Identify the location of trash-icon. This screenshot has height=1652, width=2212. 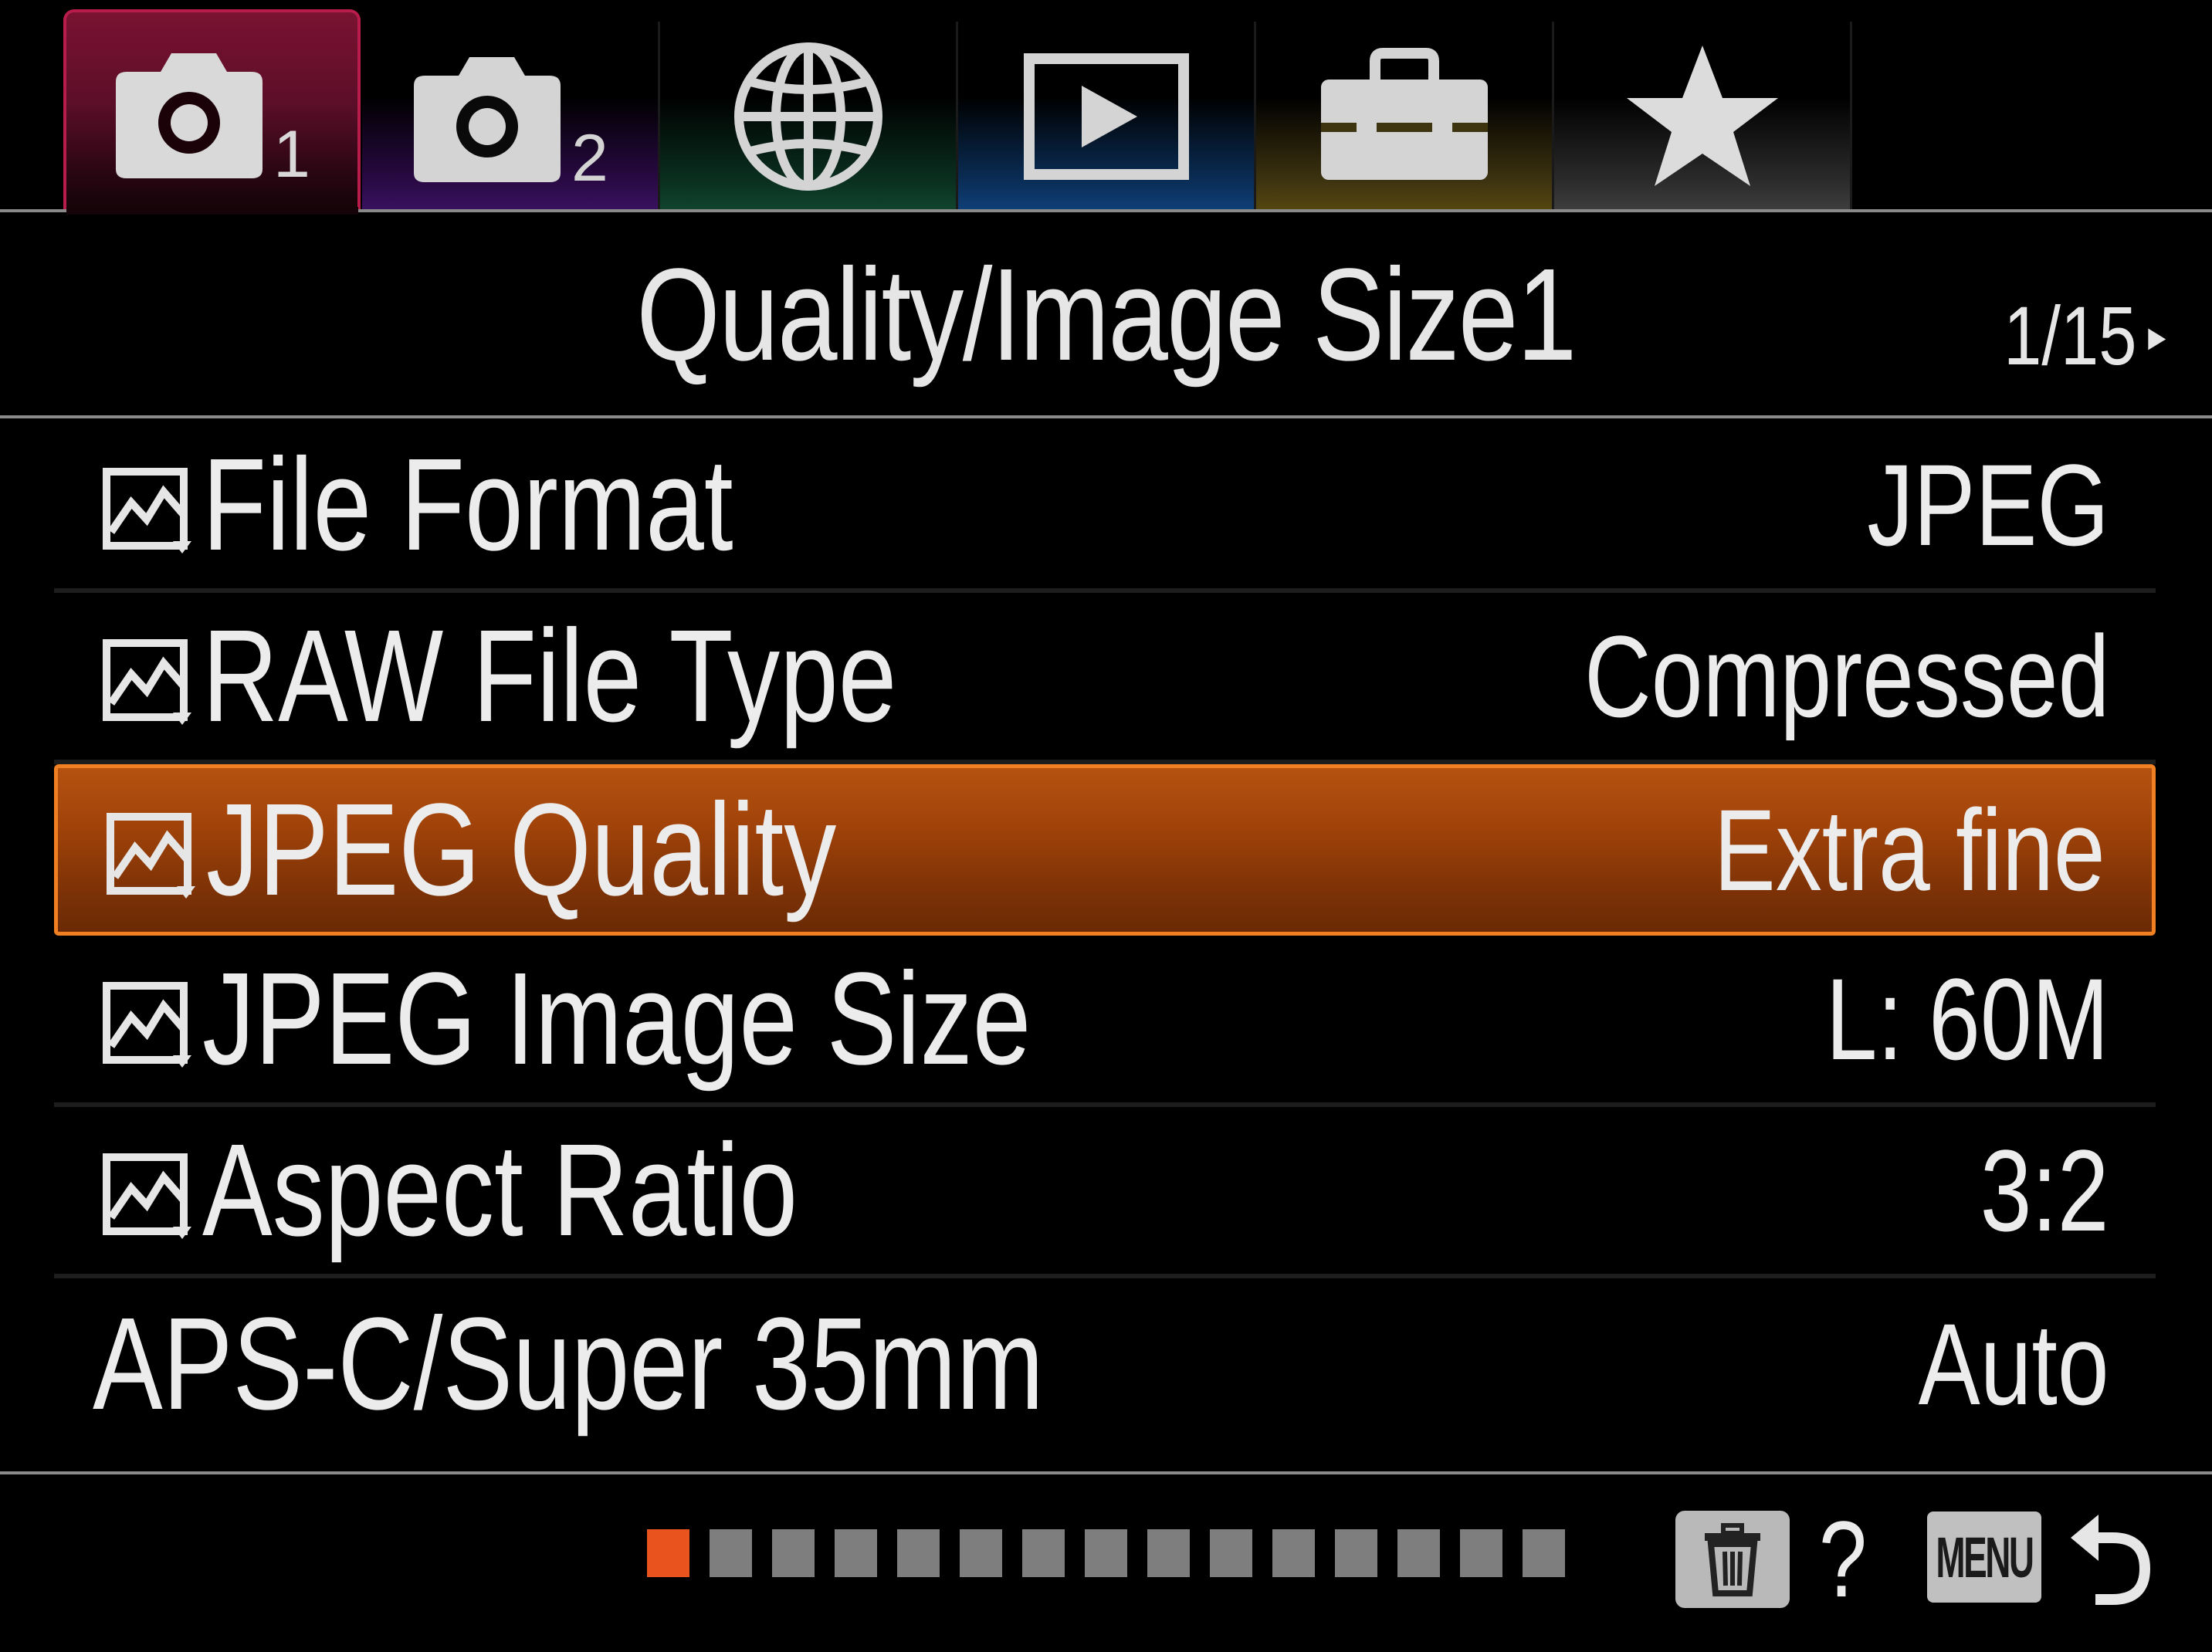
(1732, 1560).